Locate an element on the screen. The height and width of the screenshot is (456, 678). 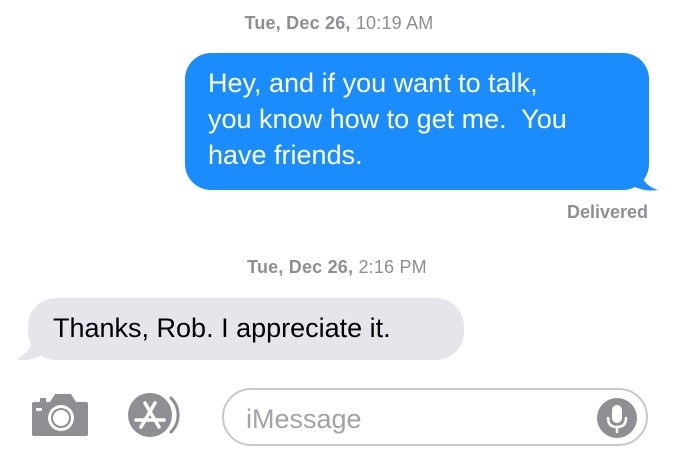
app-store-button is located at coordinates (155, 415).